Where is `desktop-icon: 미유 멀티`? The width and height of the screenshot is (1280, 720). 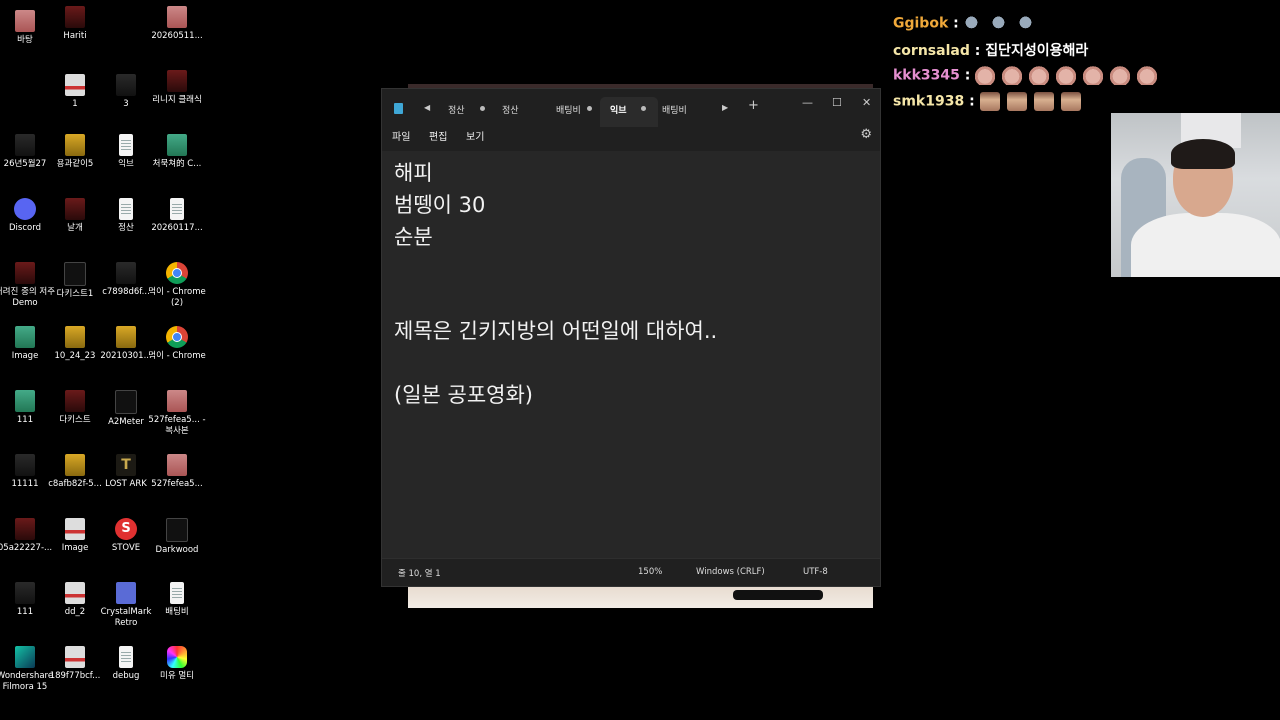 desktop-icon: 미유 멀티 is located at coordinates (177, 664).